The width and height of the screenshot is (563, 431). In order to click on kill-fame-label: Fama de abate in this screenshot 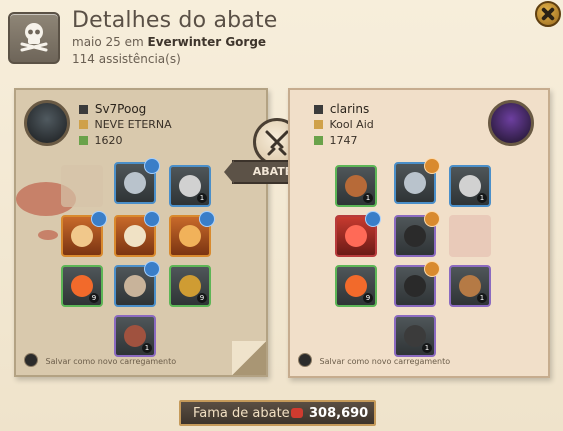, I will do `click(241, 413)`.